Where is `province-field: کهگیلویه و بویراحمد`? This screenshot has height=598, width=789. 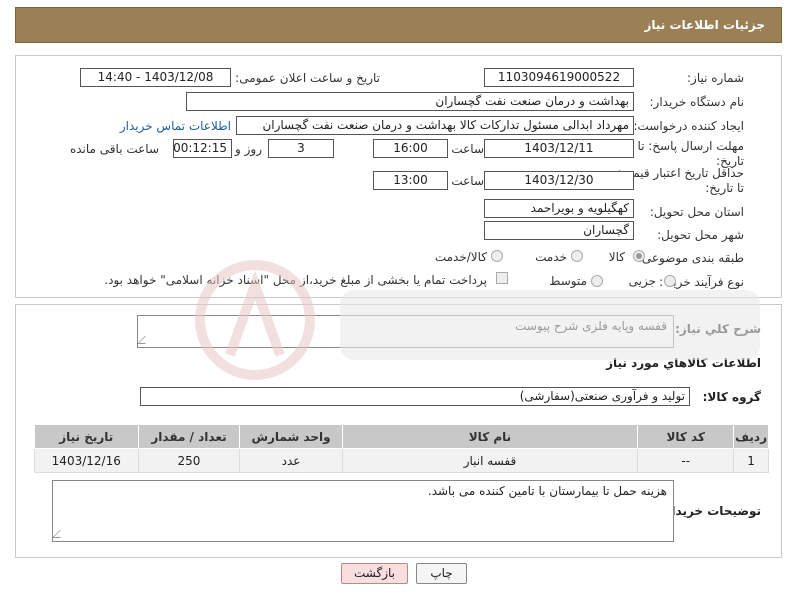
province-field: کهگیلویه و بویراحمد is located at coordinates (559, 208).